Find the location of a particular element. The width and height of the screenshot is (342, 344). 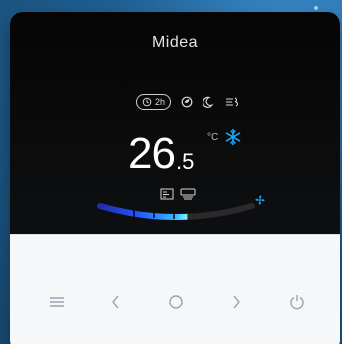

temperature-decimal: .5 is located at coordinates (185, 161).